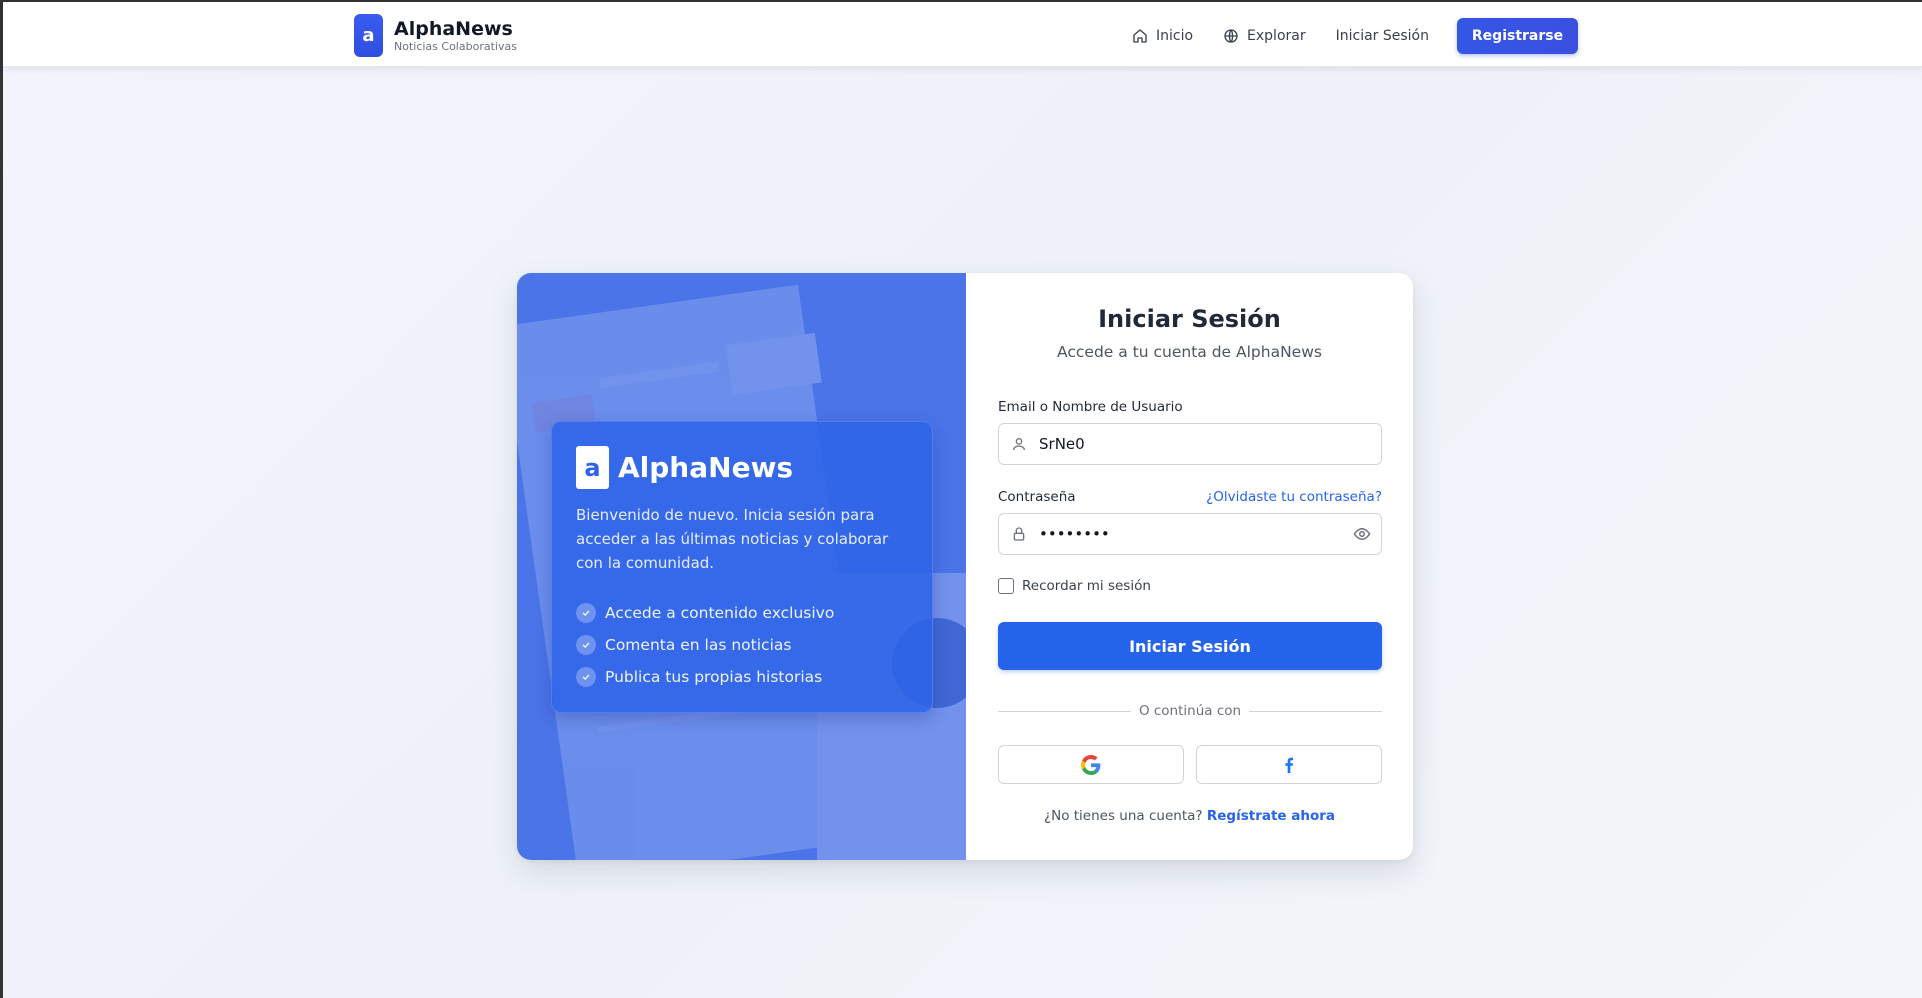  I want to click on google-icon, so click(1091, 764).